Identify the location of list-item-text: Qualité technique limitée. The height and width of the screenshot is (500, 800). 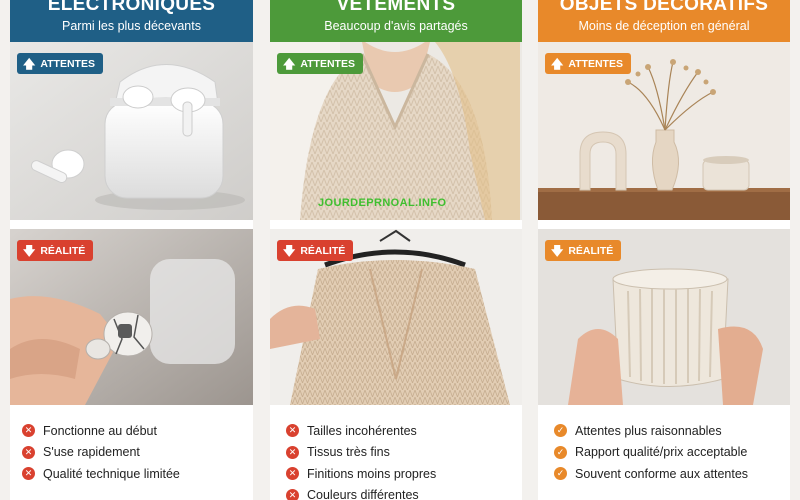
(111, 473).